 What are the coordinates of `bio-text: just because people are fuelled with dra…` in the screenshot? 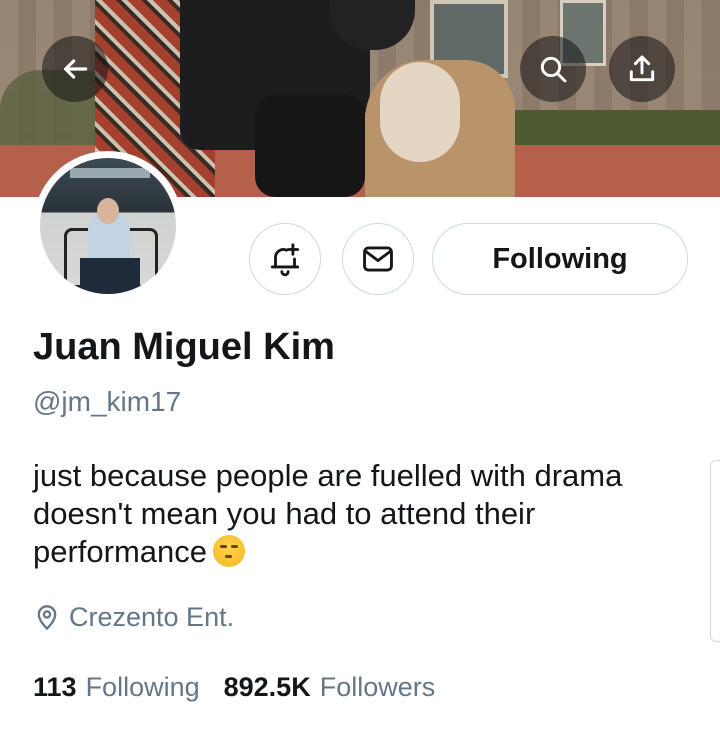 It's located at (328, 513).